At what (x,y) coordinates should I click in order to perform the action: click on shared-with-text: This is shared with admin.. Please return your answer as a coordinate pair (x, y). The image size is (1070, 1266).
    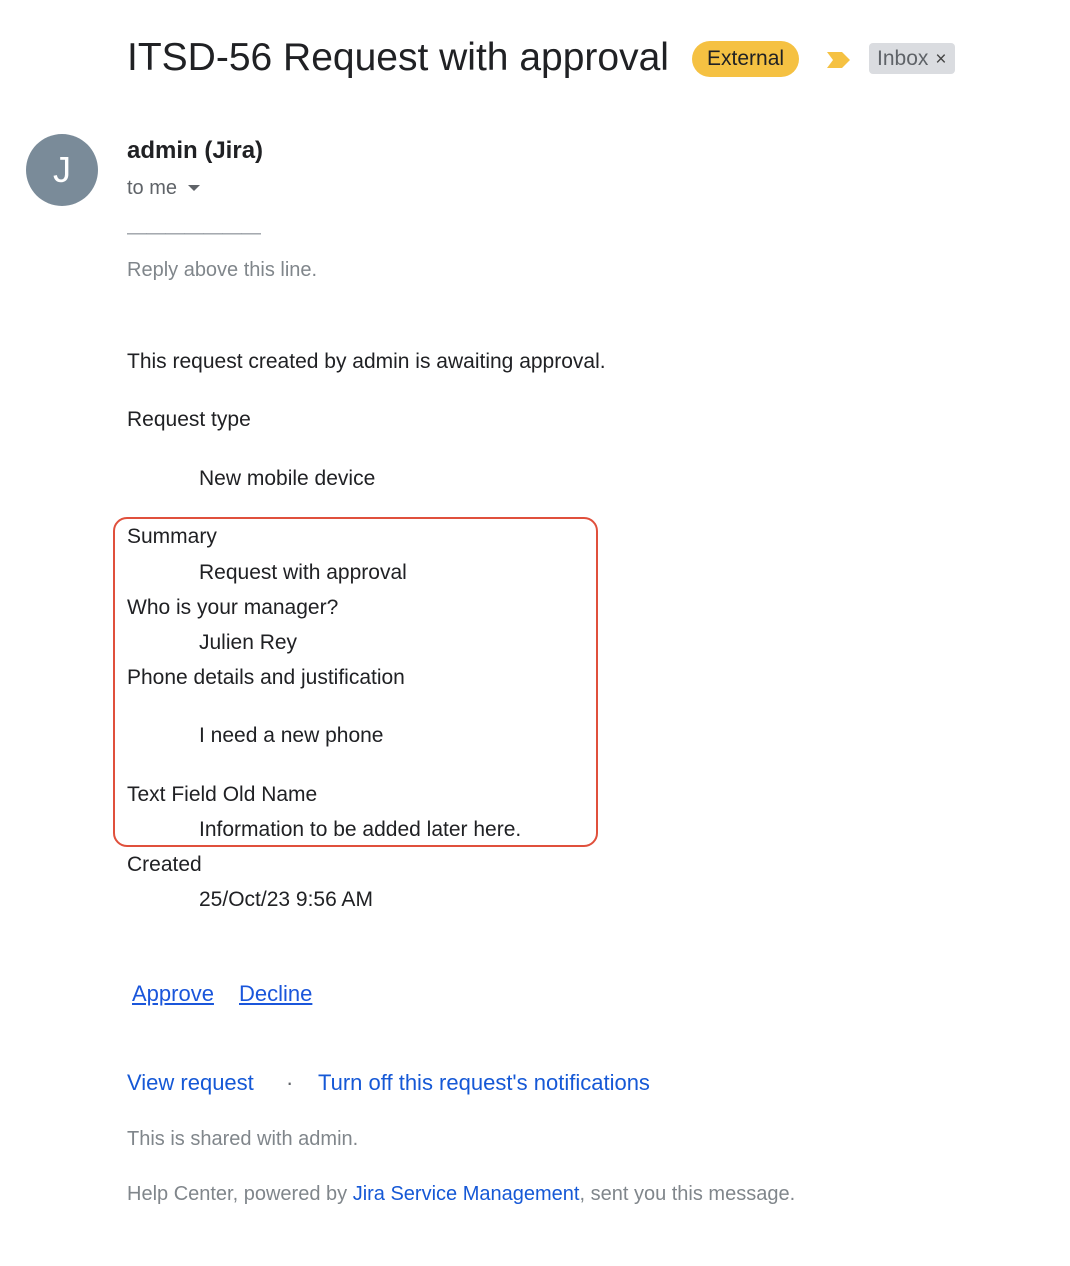
    Looking at the image, I should click on (243, 1139).